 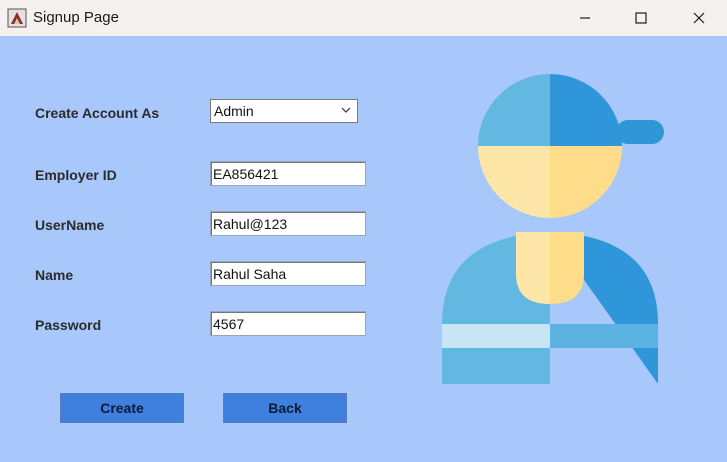 I want to click on name-field, so click(x=288, y=273).